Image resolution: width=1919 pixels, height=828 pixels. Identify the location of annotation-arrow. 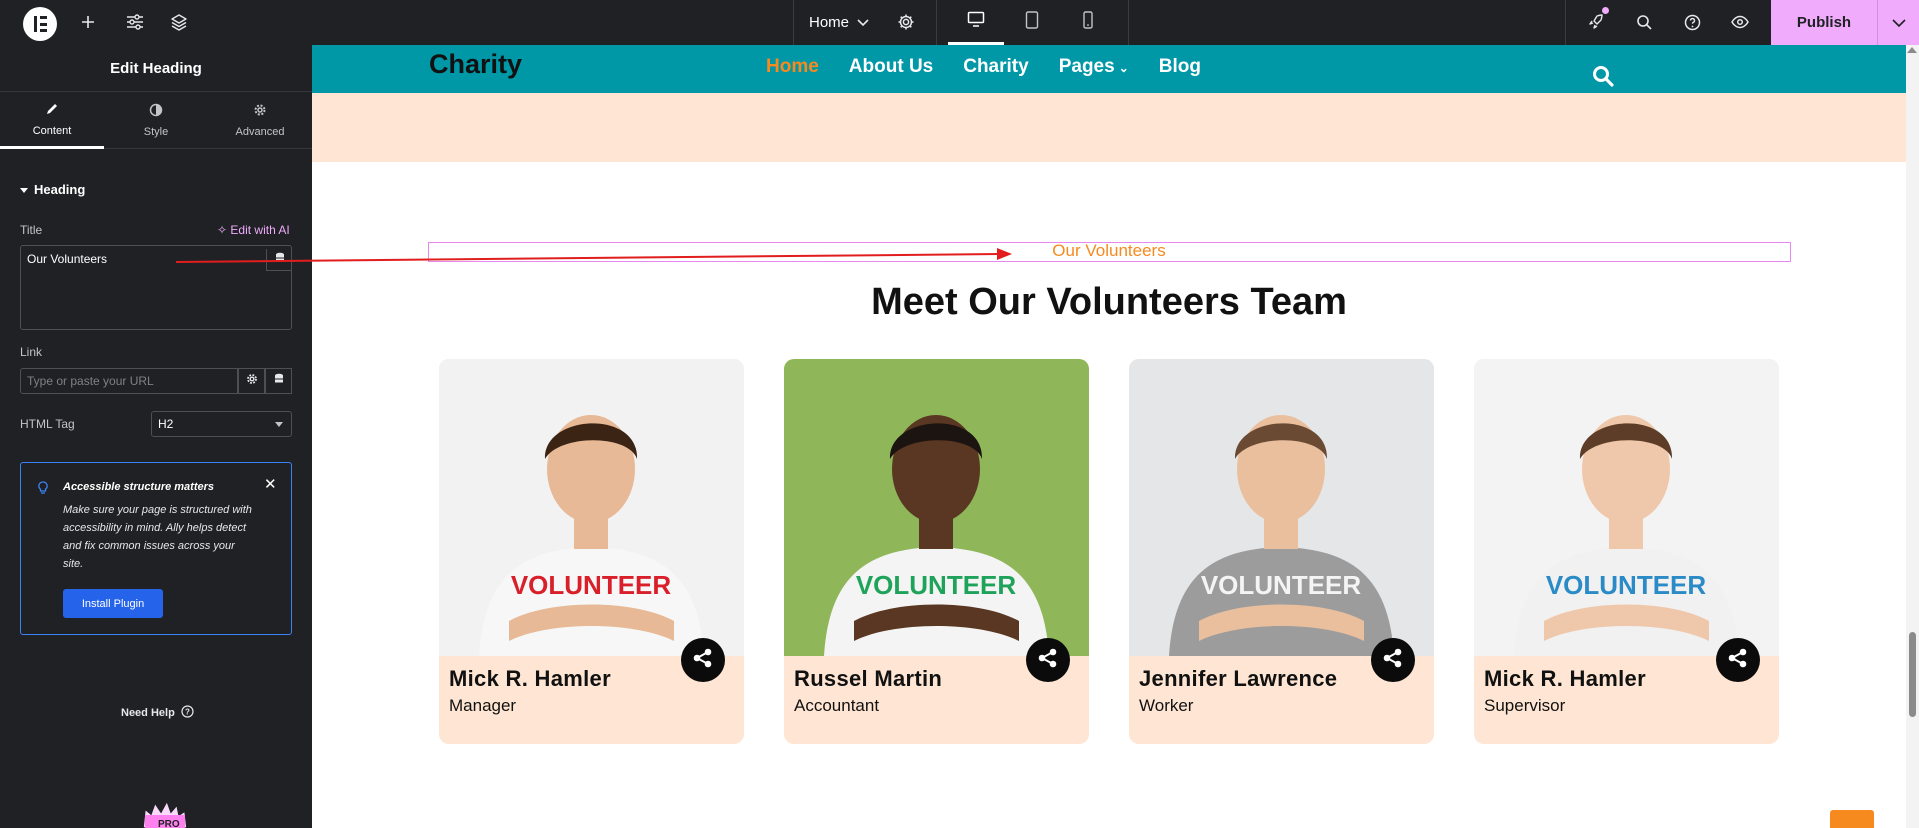
(593, 255).